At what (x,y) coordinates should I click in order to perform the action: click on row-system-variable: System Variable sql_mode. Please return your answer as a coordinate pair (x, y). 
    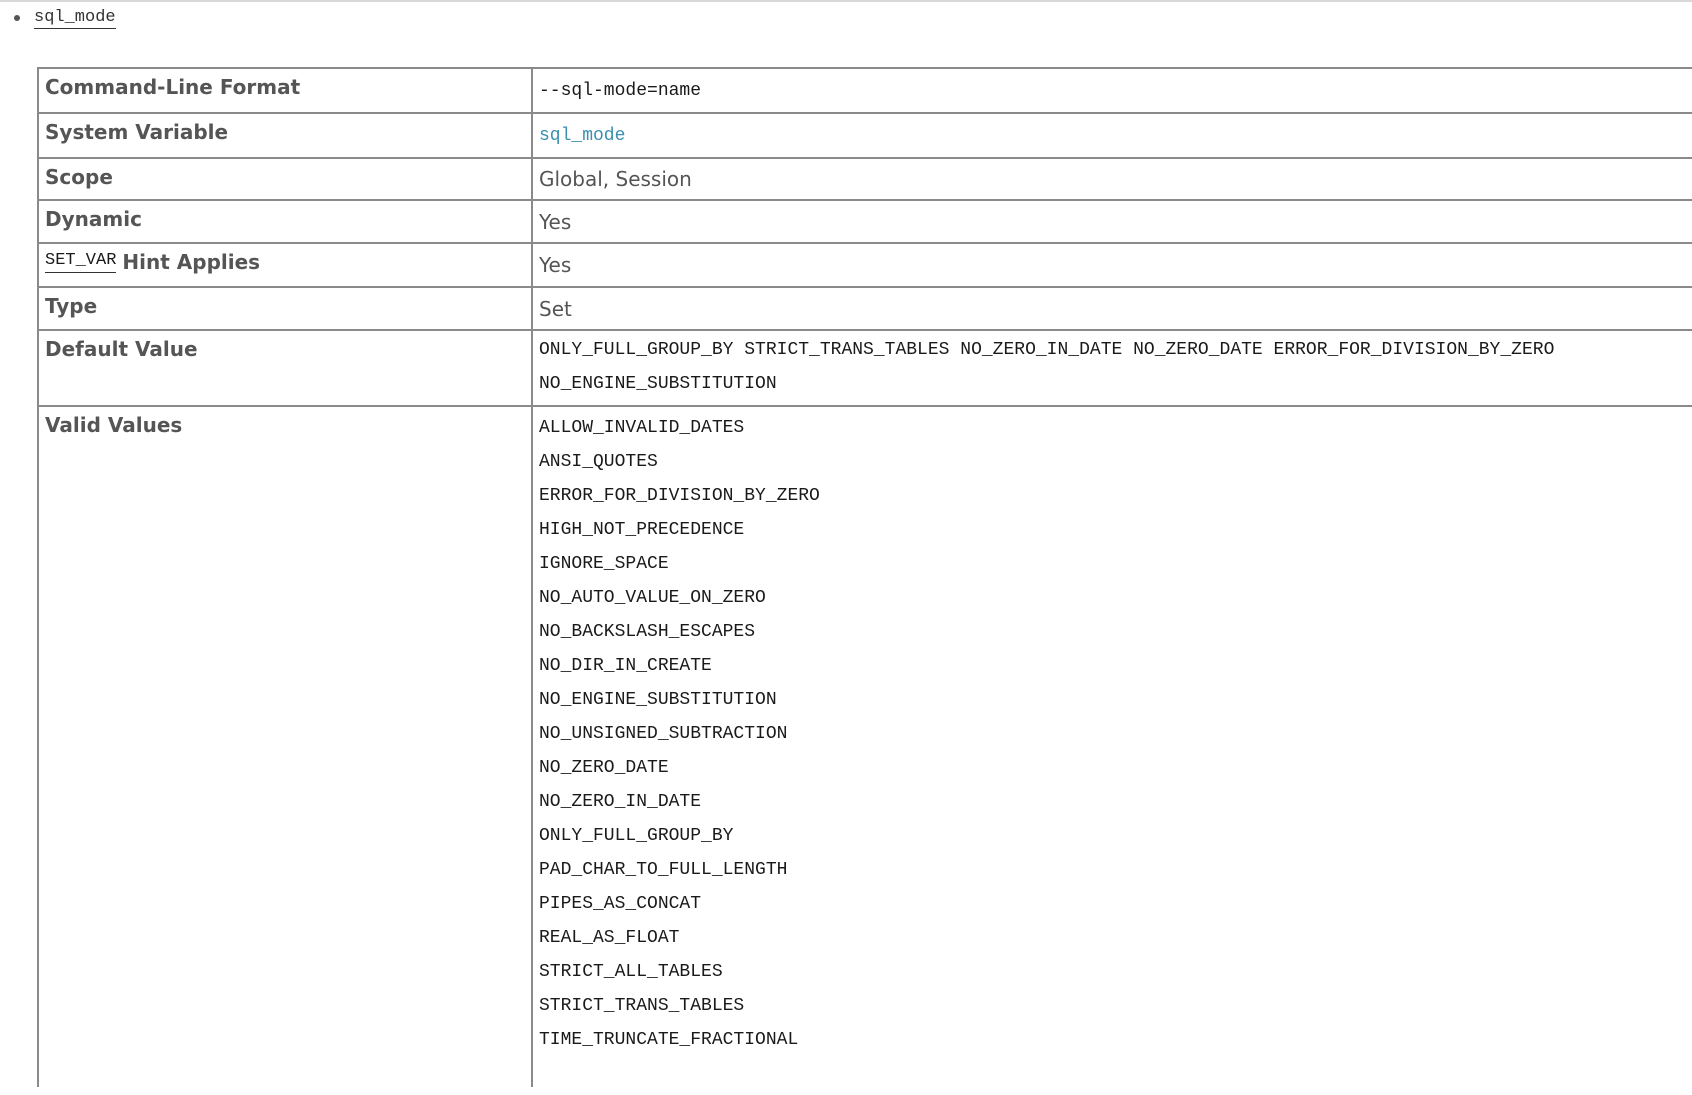
    Looking at the image, I should click on (864, 134).